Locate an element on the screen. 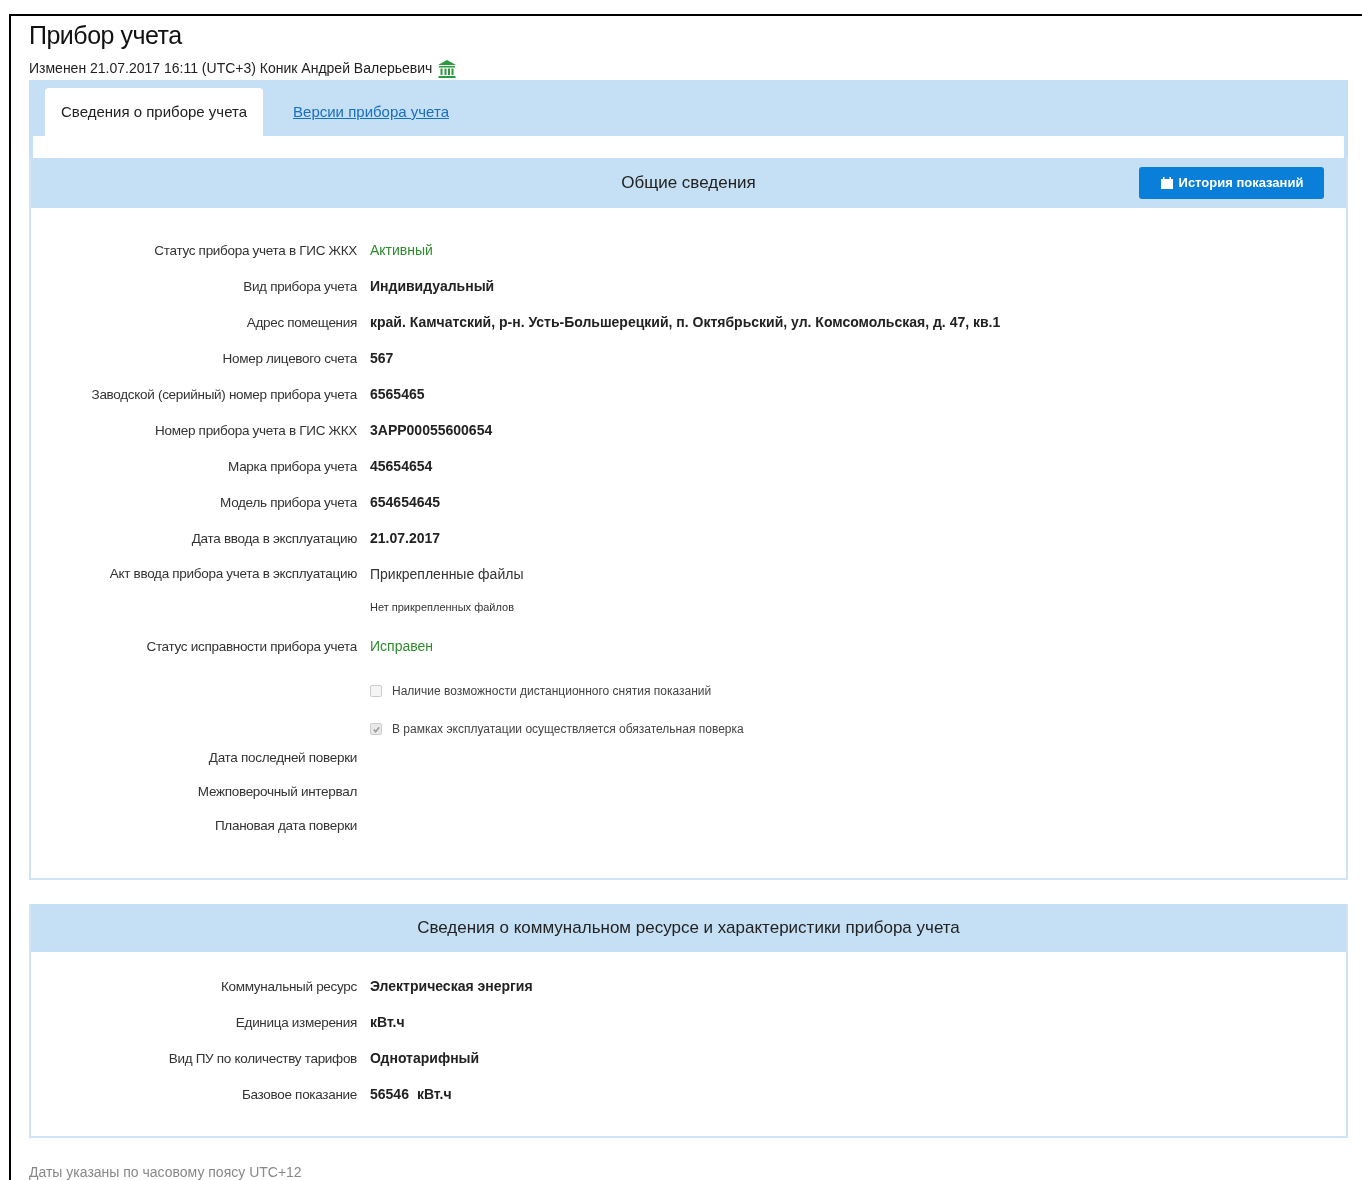  field-label: Адрес помещения is located at coordinates (301, 322).